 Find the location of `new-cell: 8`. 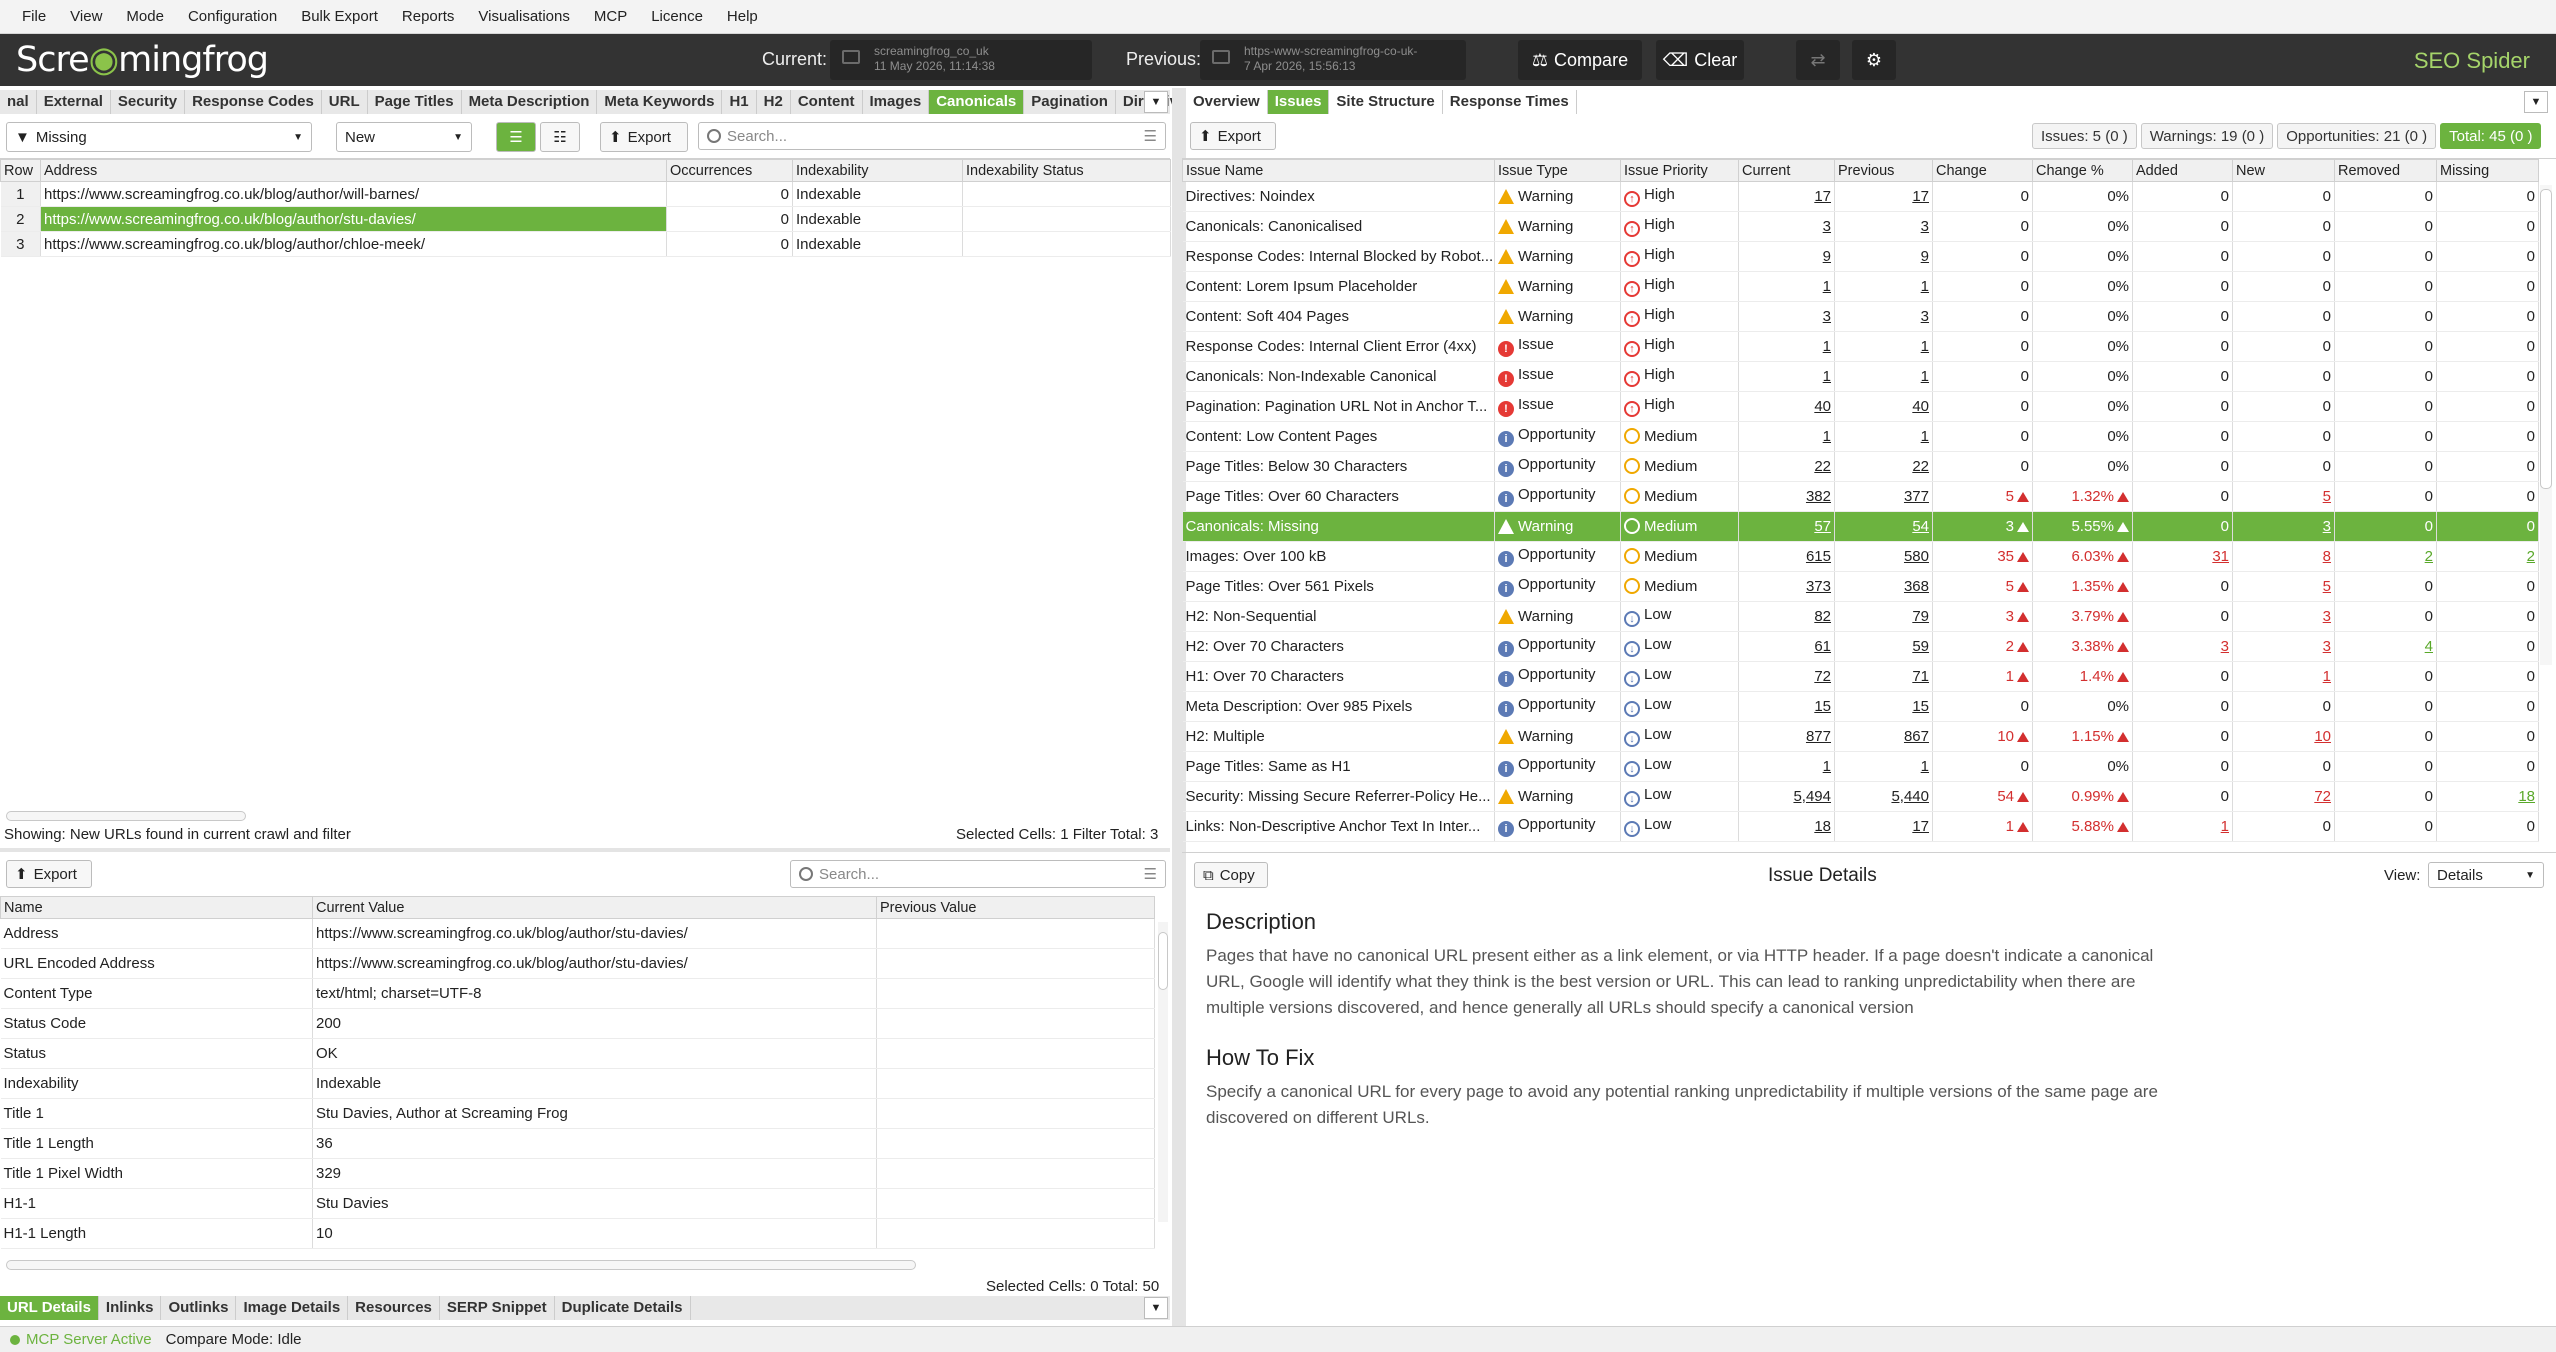

new-cell: 8 is located at coordinates (2283, 556).